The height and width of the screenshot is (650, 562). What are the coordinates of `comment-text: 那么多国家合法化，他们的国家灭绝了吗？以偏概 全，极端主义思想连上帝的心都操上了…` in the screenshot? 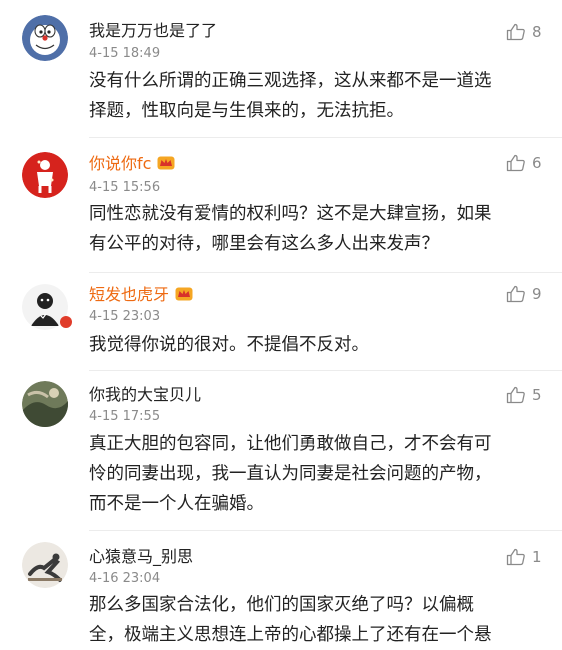 It's located at (309, 620).